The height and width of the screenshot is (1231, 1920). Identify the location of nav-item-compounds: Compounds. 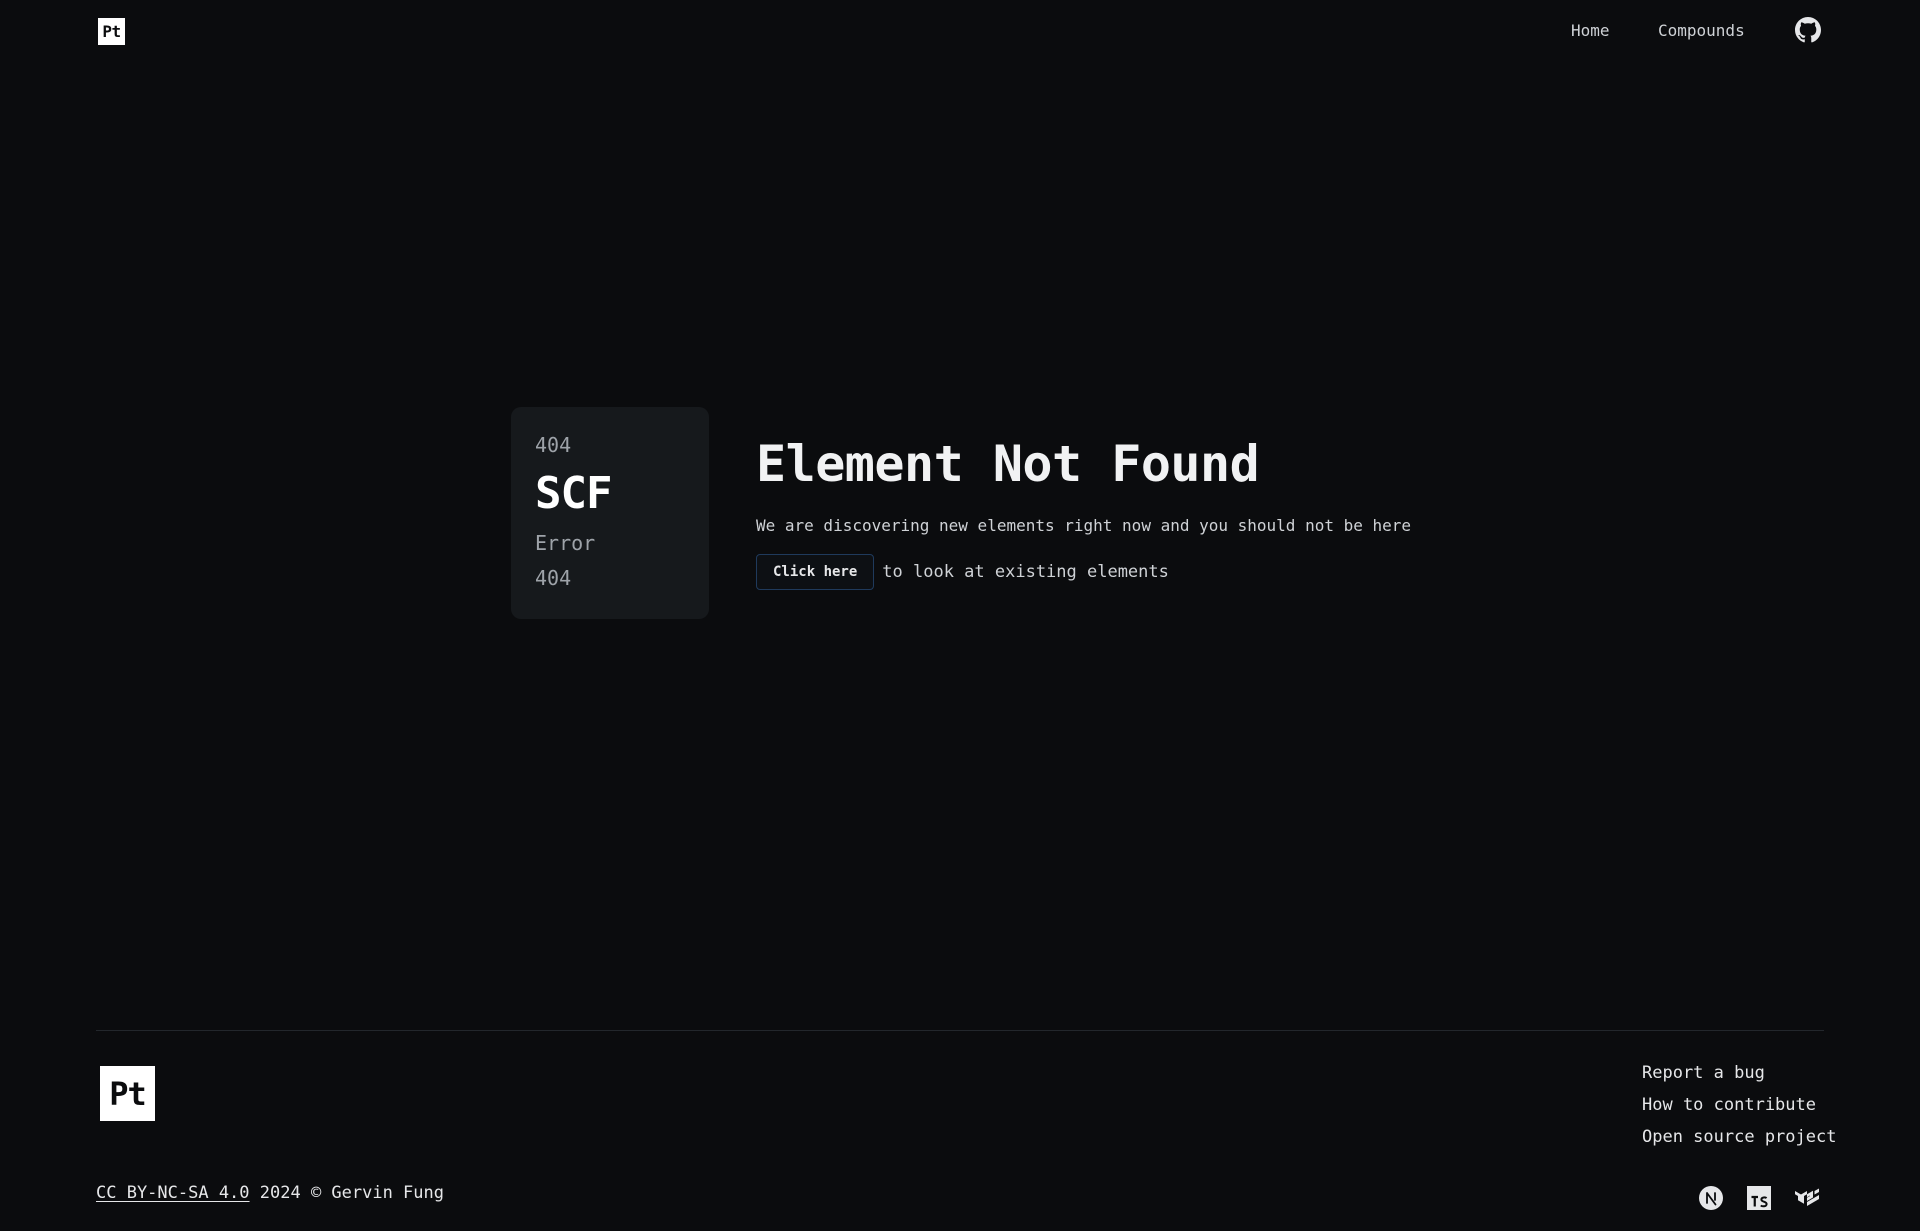
(1701, 30).